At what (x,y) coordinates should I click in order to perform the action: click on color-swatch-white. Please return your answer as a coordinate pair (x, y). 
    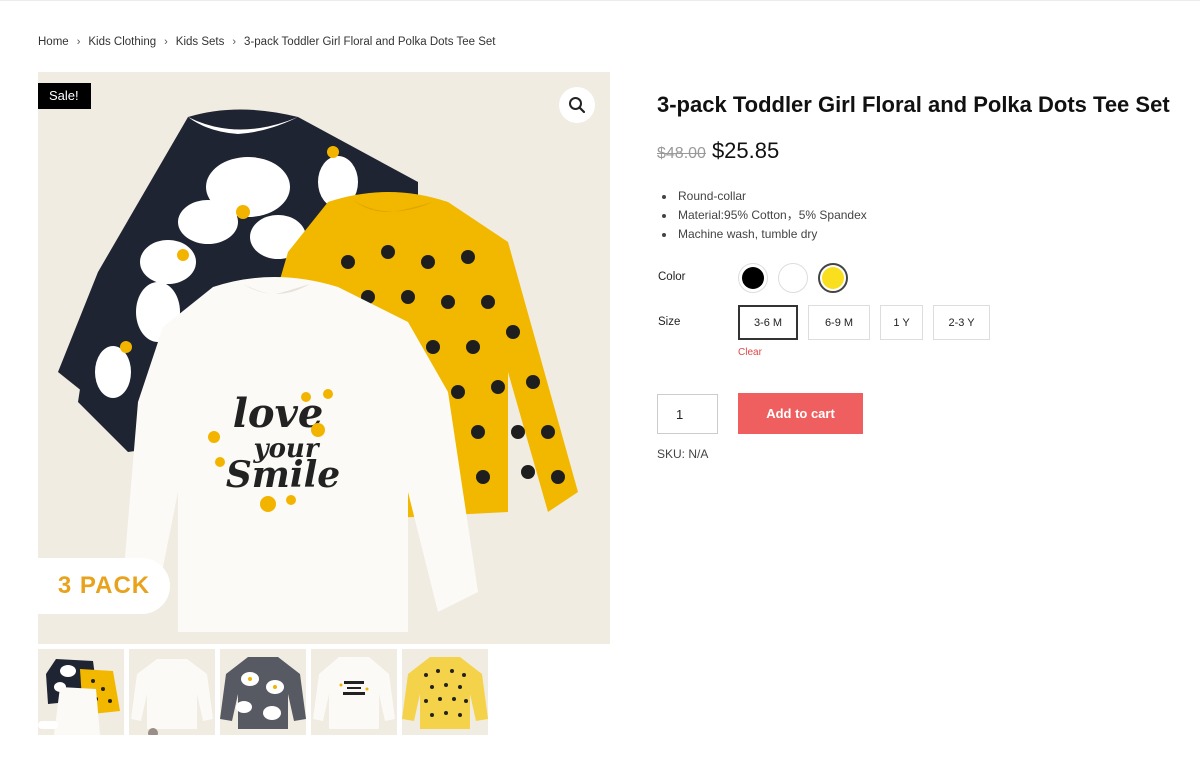
    Looking at the image, I should click on (793, 278).